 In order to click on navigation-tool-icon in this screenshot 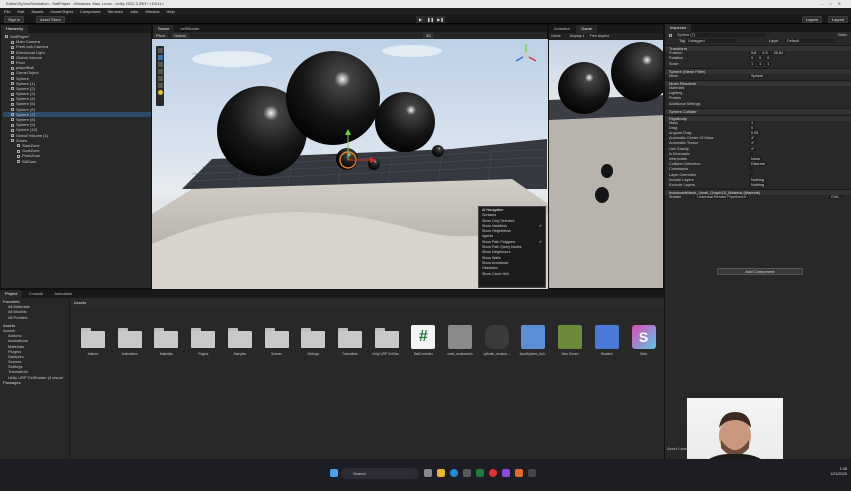, I will do `click(160, 92)`.